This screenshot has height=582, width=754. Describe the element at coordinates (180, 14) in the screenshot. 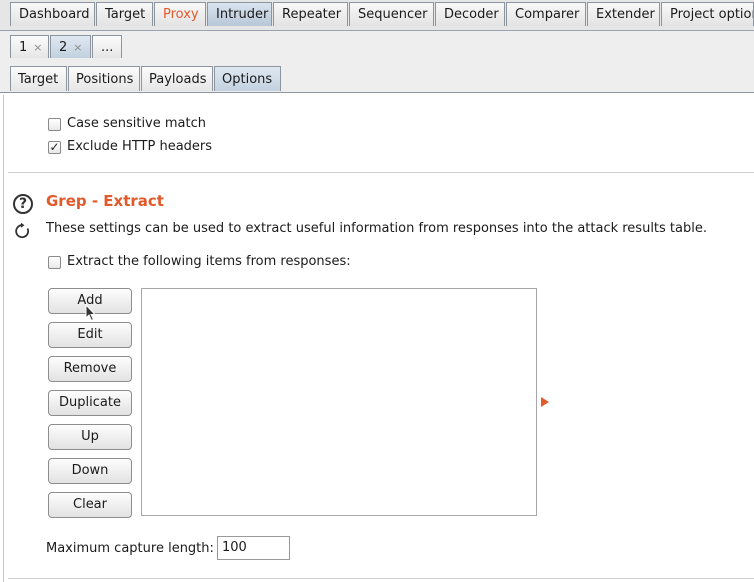

I see `tab-proxy: Proxy` at that location.